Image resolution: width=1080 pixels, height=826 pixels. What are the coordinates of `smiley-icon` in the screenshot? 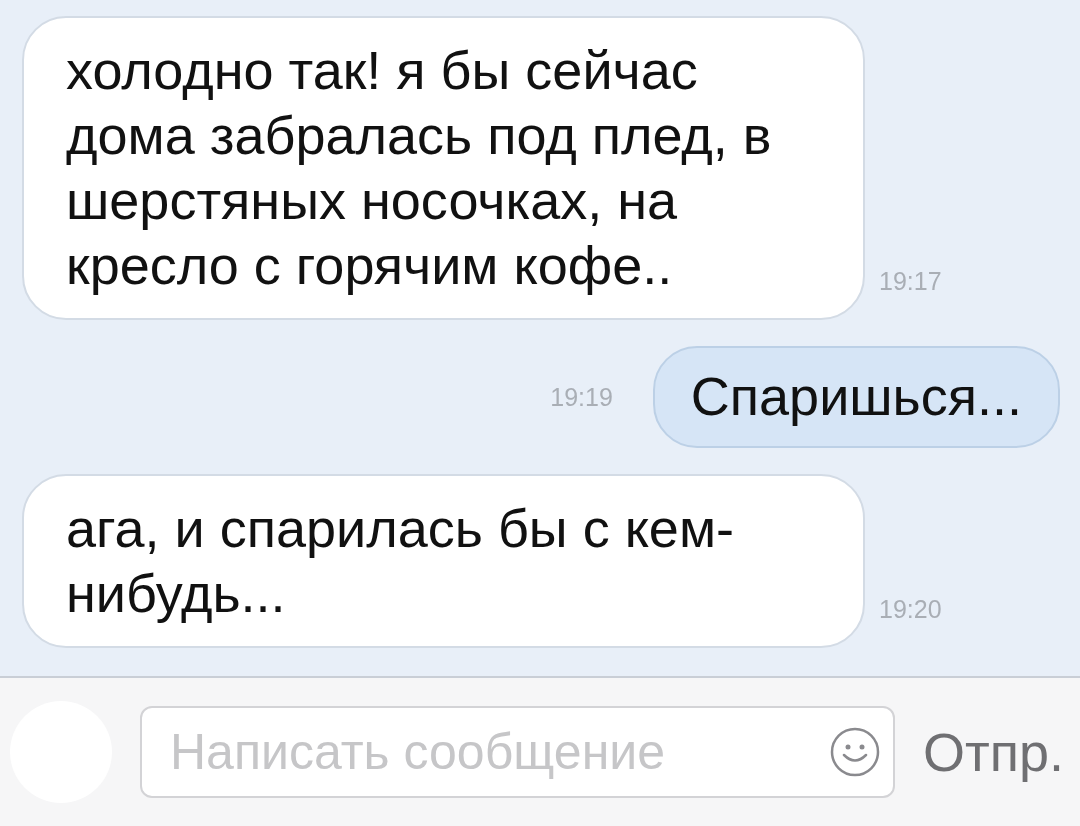 It's located at (855, 752).